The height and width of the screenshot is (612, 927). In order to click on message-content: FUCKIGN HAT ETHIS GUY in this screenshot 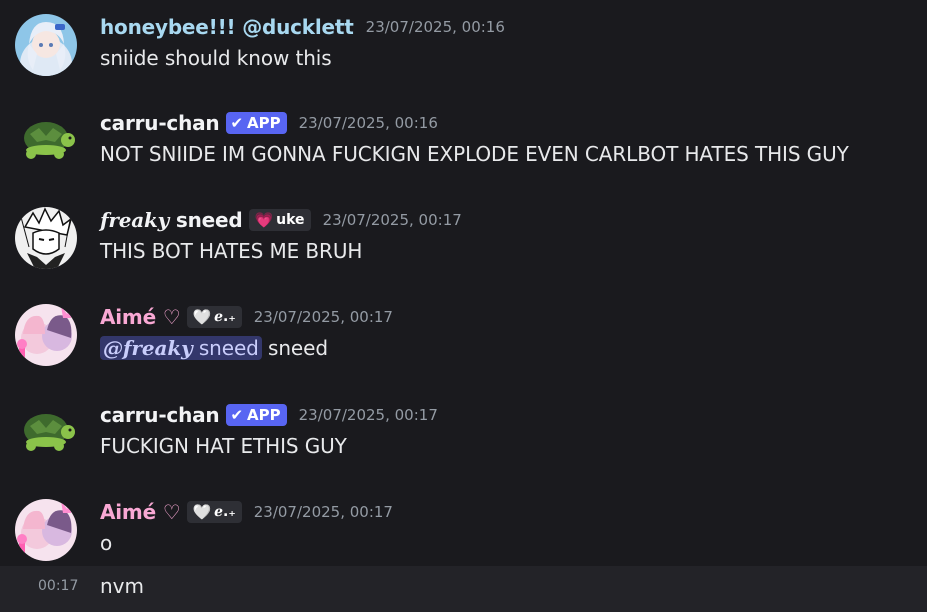, I will do `click(223, 446)`.